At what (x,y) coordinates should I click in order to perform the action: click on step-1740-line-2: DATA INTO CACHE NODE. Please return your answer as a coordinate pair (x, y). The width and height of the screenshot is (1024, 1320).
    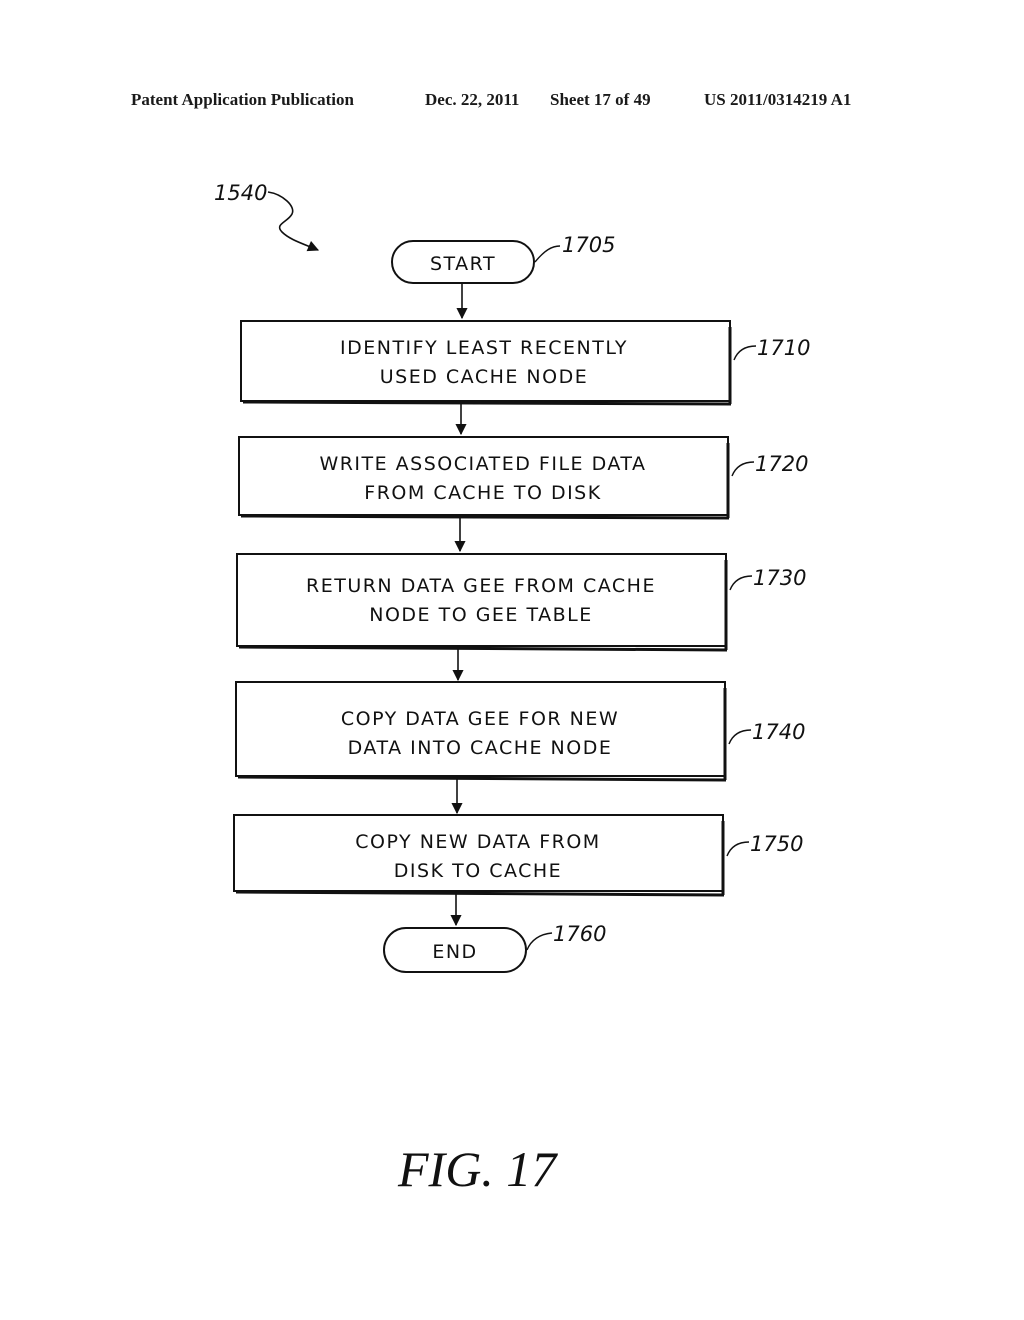
    Looking at the image, I should click on (480, 748).